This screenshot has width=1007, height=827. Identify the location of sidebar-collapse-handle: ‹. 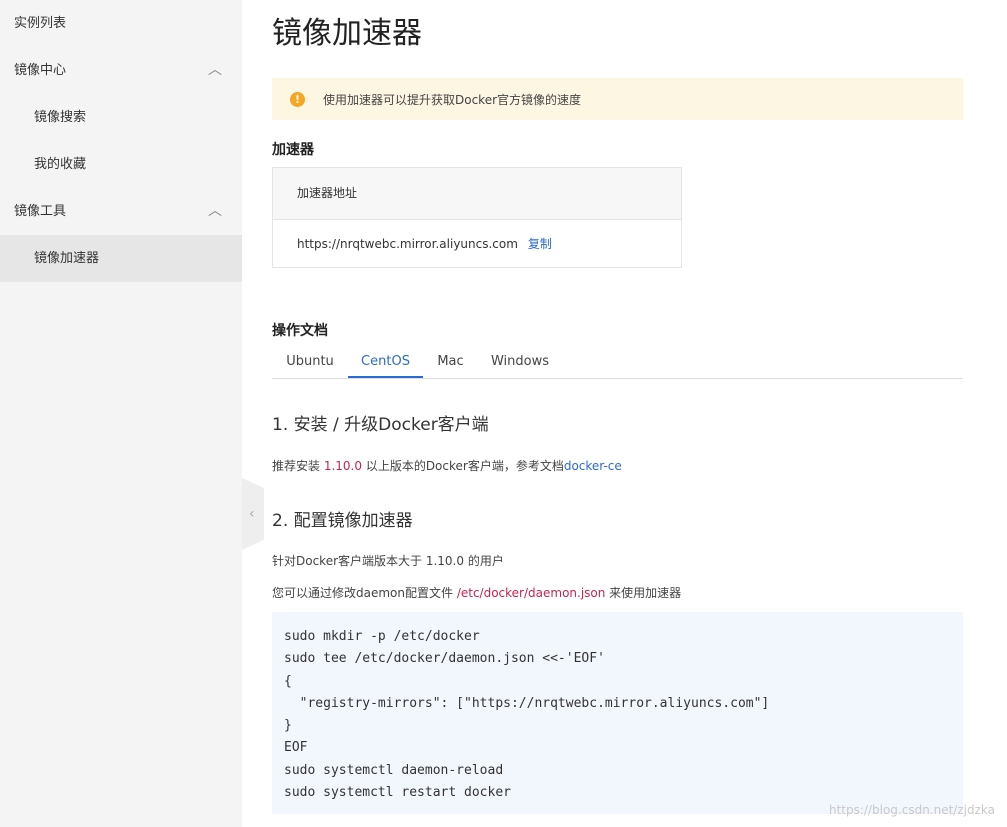
(253, 514).